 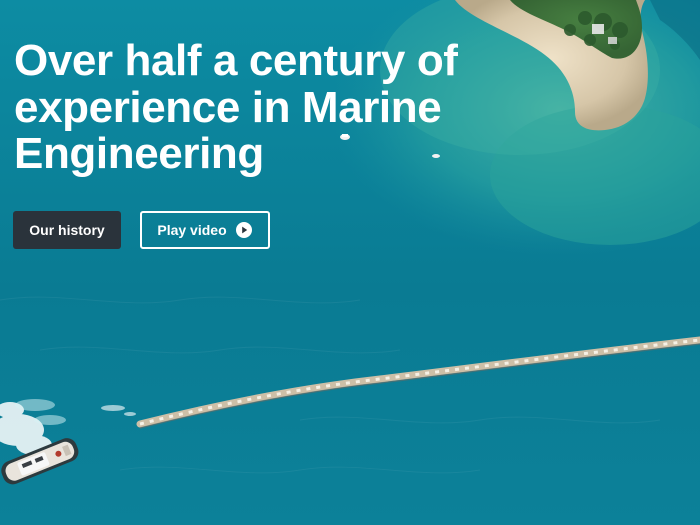 I want to click on play-circle-icon, so click(x=244, y=230).